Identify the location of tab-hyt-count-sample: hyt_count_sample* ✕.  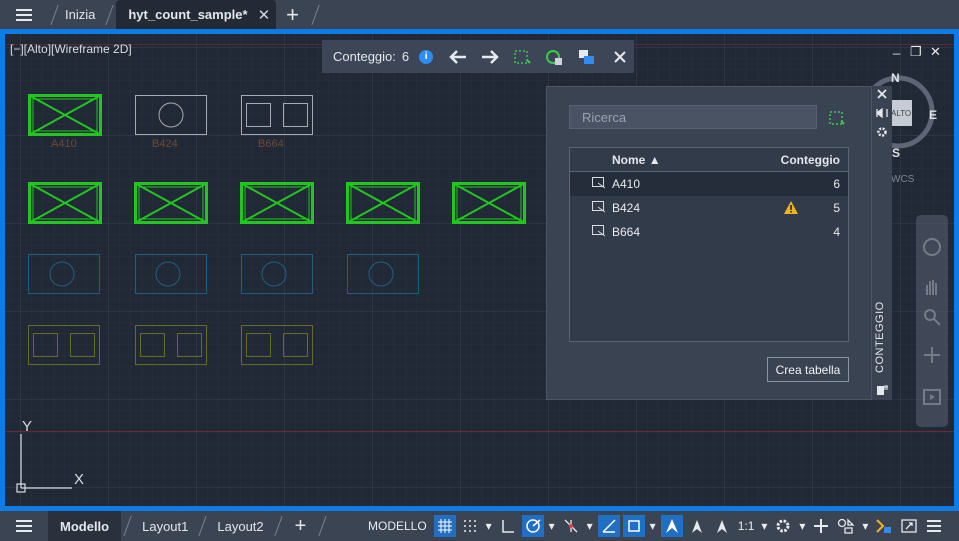
(196, 14).